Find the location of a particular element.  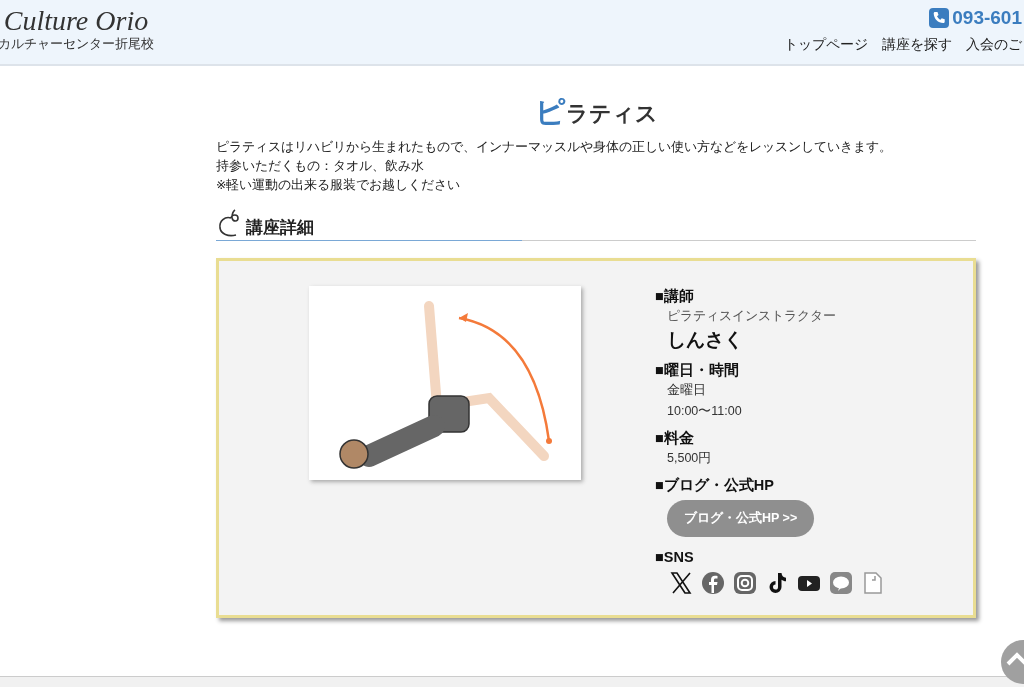

detail-heading: ■講師 is located at coordinates (675, 296).